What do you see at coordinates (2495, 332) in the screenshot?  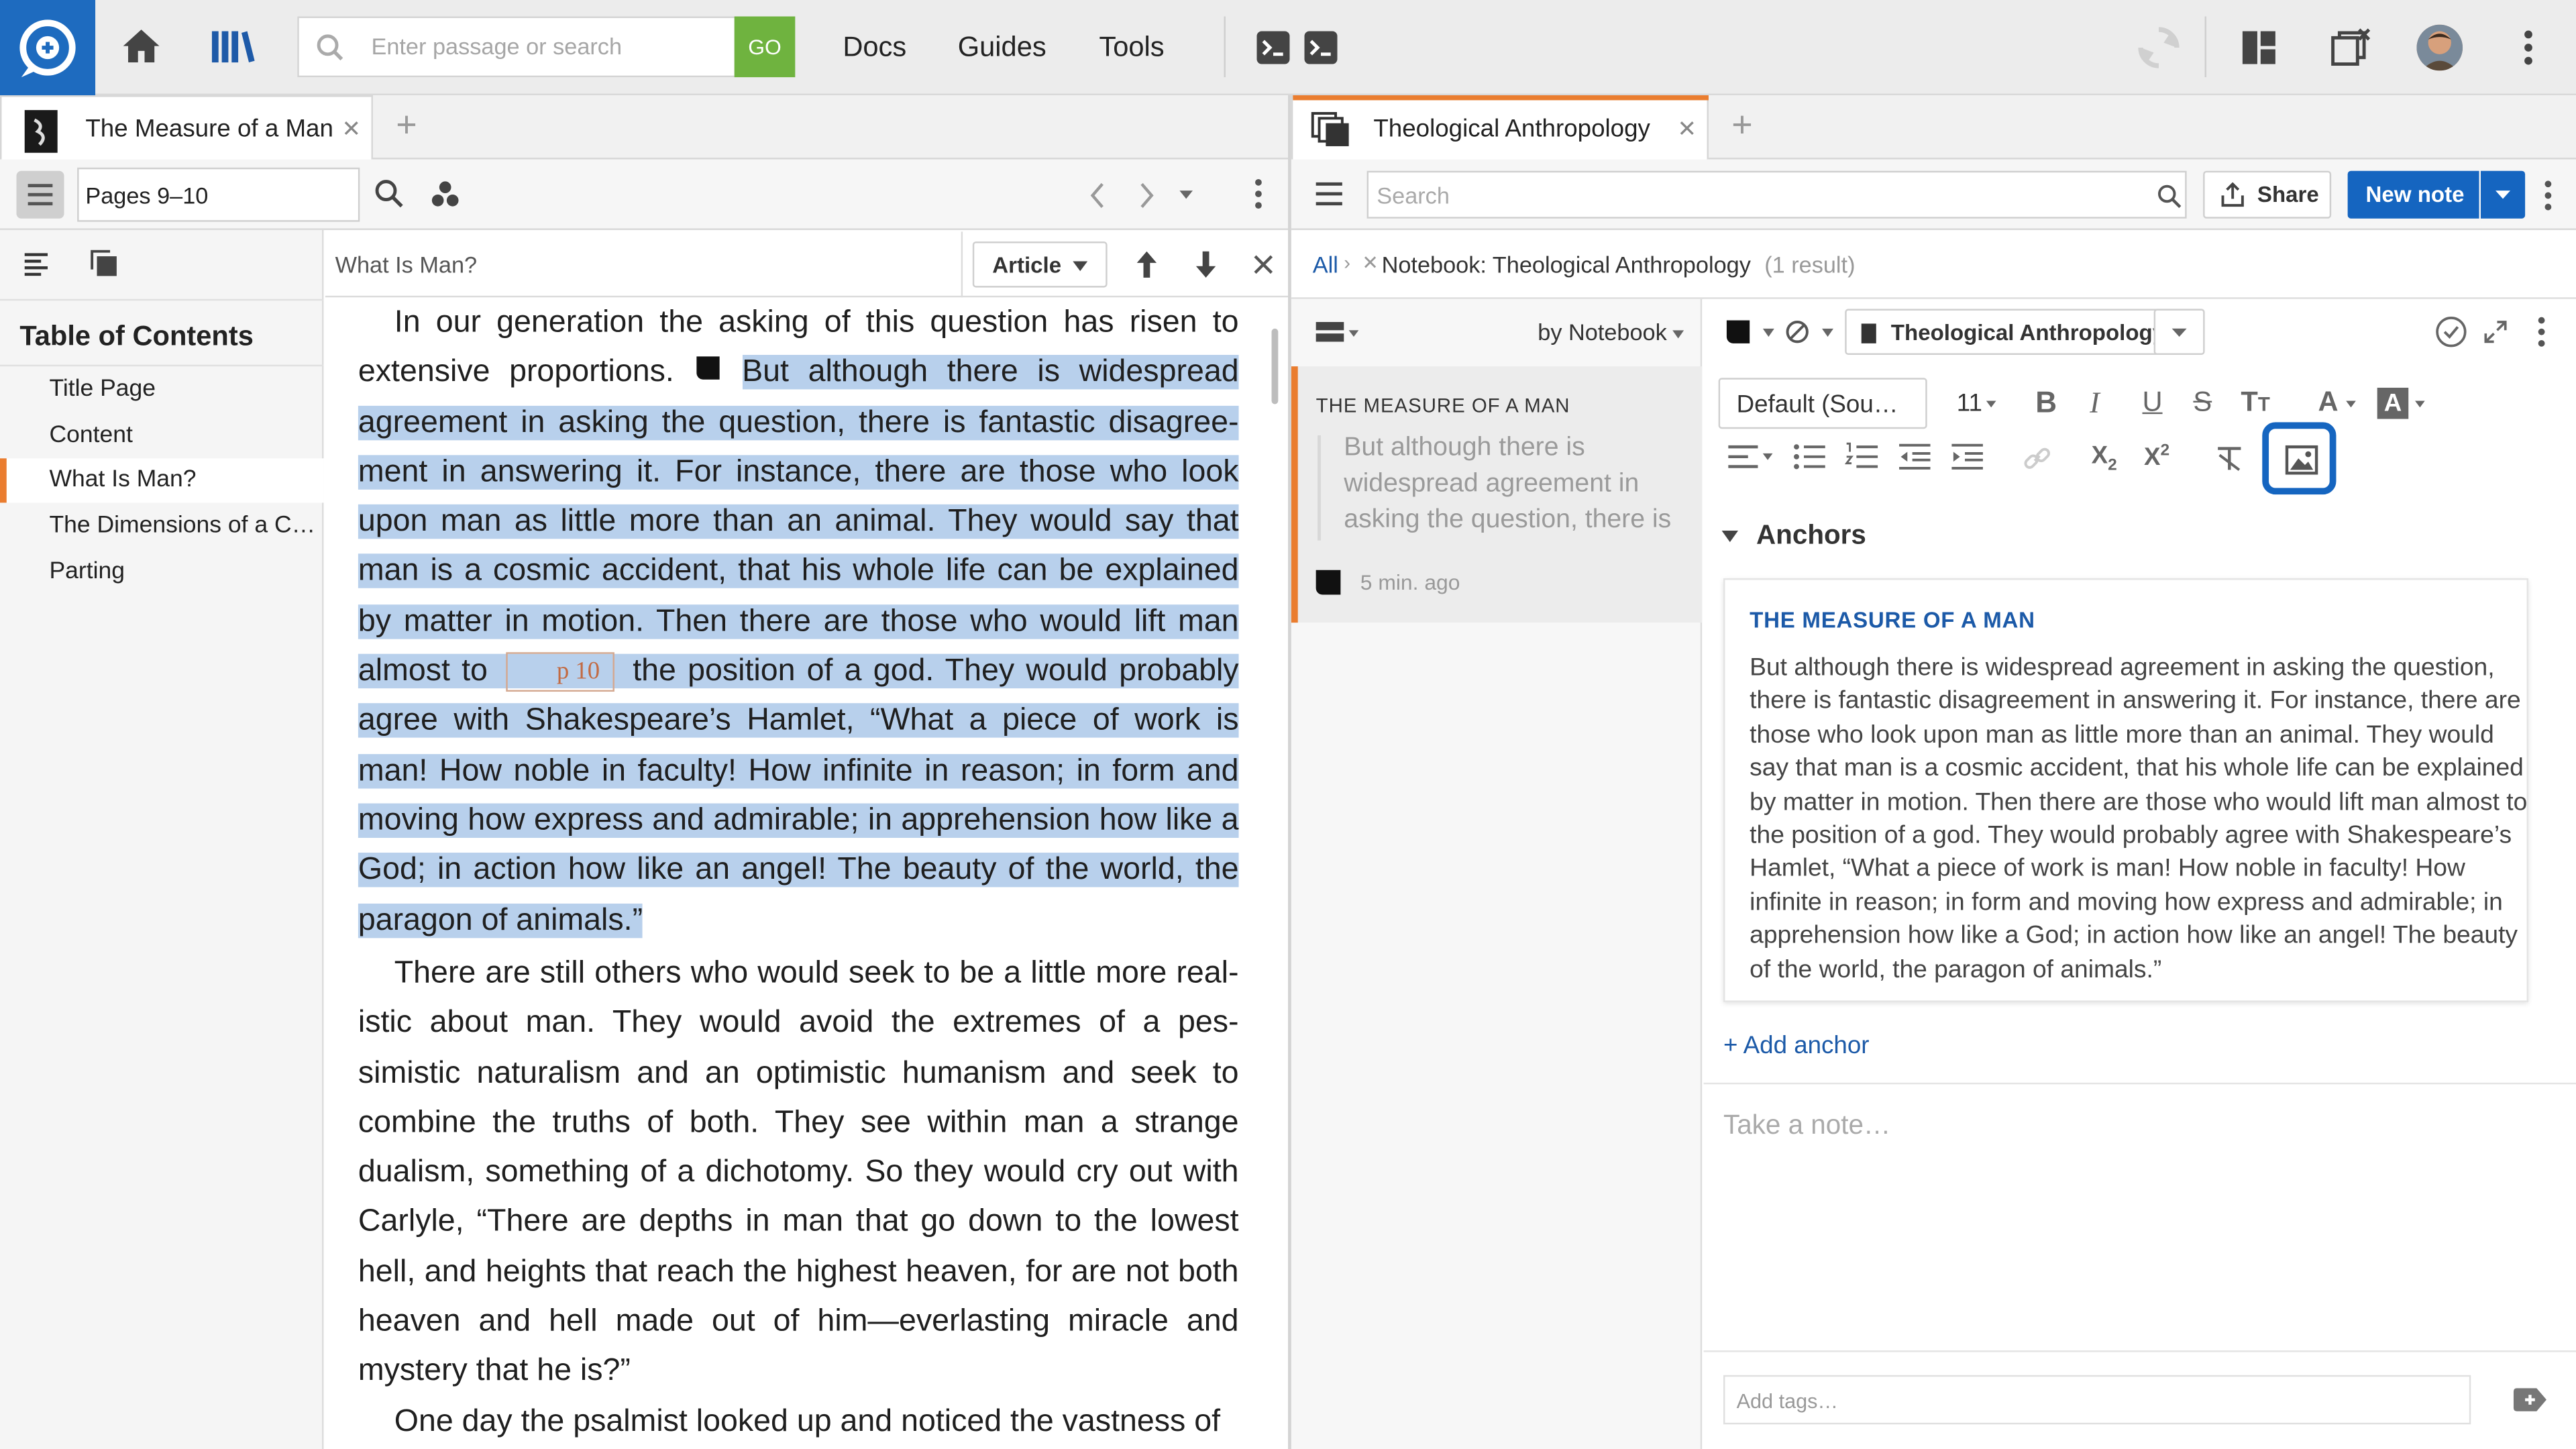 I see `expand-icon` at bounding box center [2495, 332].